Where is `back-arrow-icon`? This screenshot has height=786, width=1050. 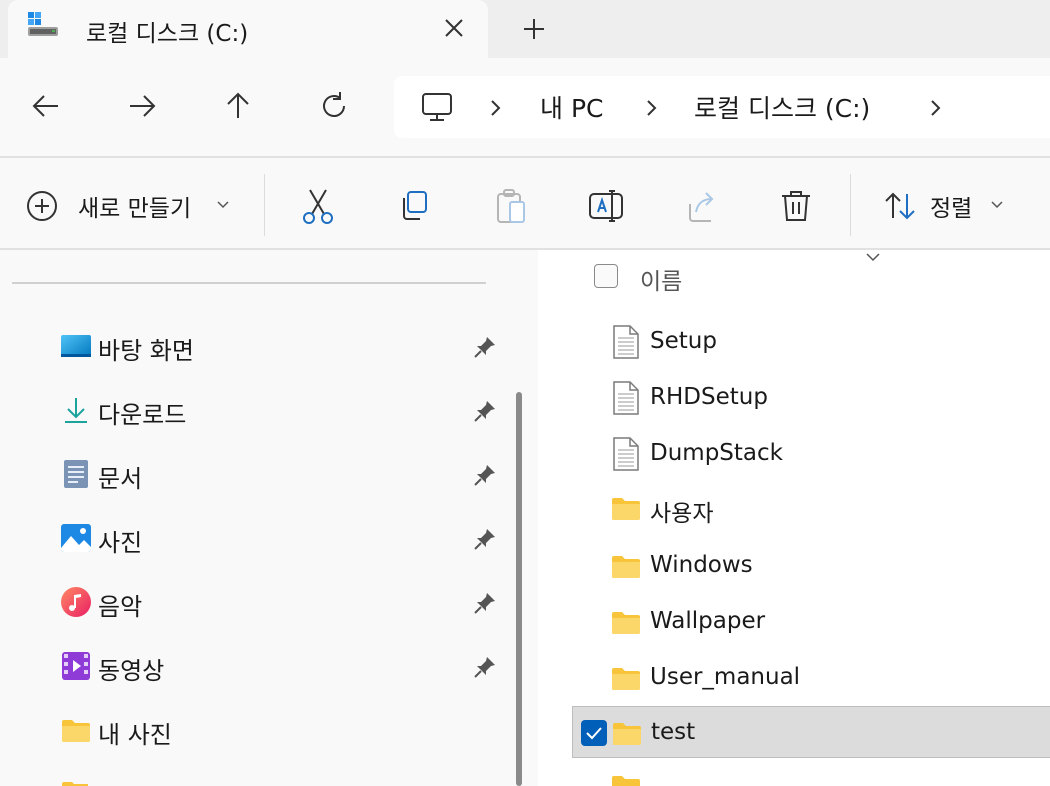
back-arrow-icon is located at coordinates (46, 106).